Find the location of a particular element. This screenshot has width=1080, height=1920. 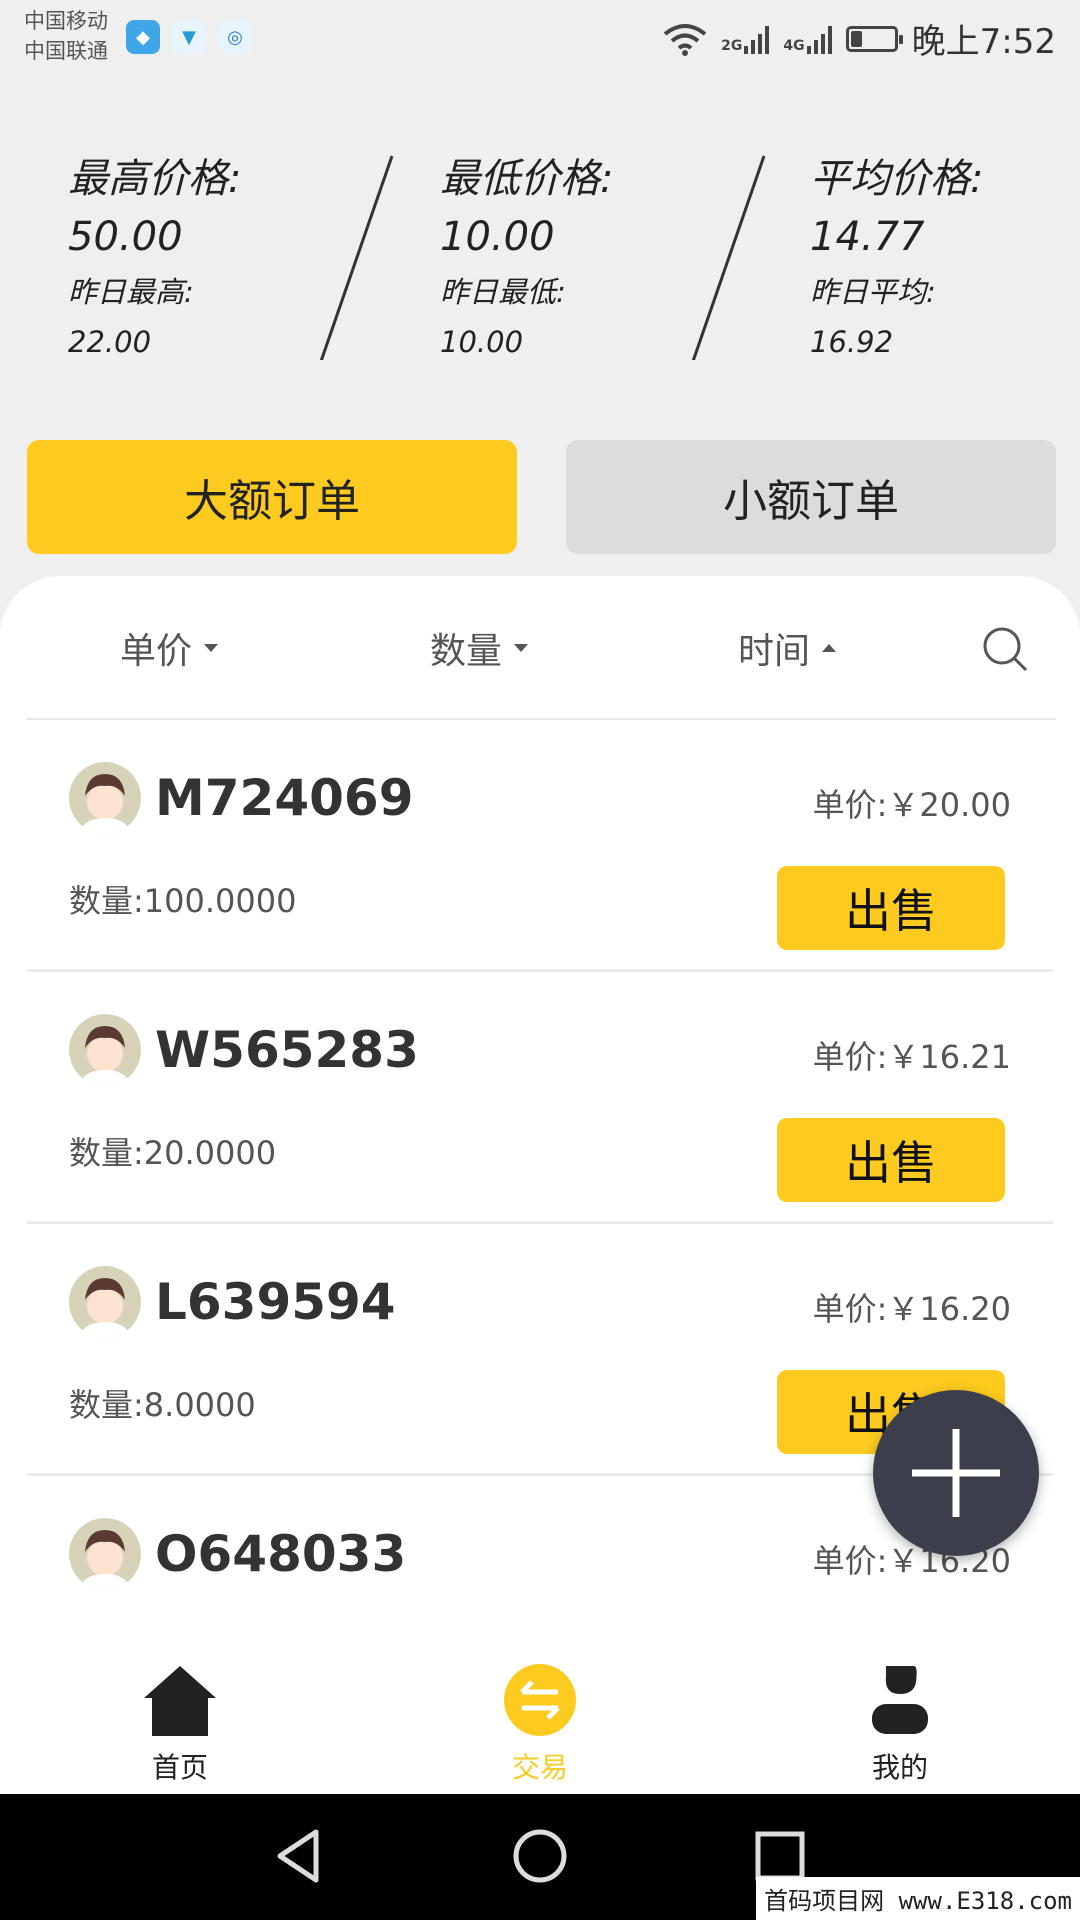

globe-app-icon: ◎ is located at coordinates (235, 37).